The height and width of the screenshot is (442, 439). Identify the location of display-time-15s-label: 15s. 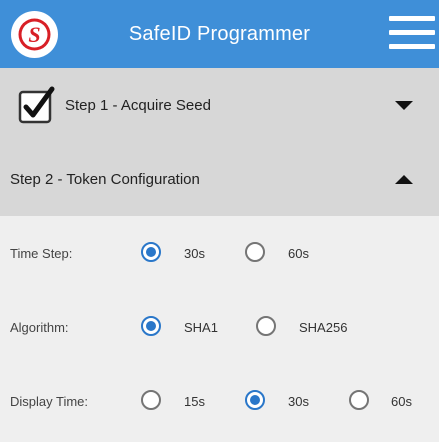
(194, 401).